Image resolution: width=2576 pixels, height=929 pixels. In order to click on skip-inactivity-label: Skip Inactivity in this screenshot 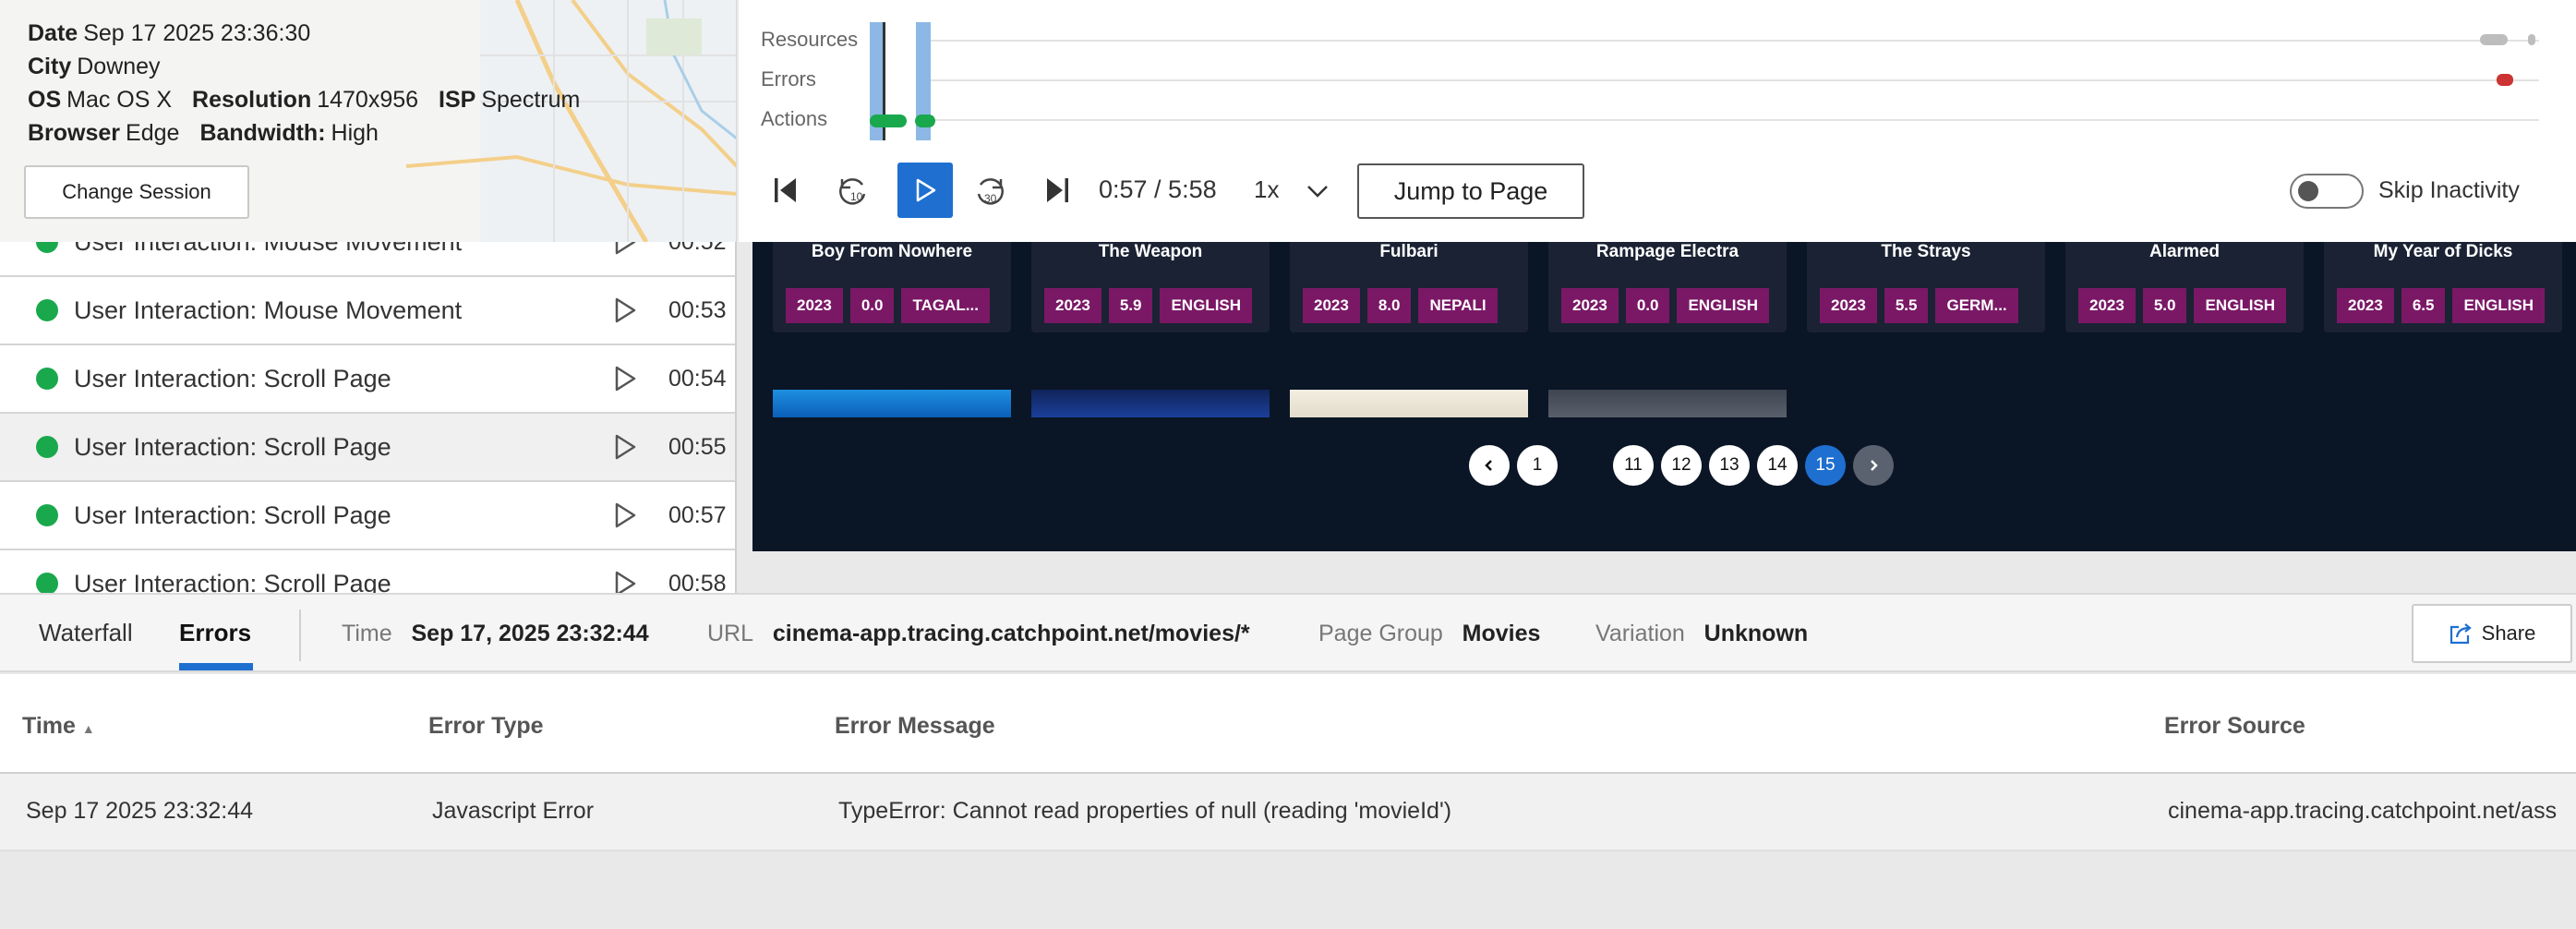, I will do `click(2449, 190)`.